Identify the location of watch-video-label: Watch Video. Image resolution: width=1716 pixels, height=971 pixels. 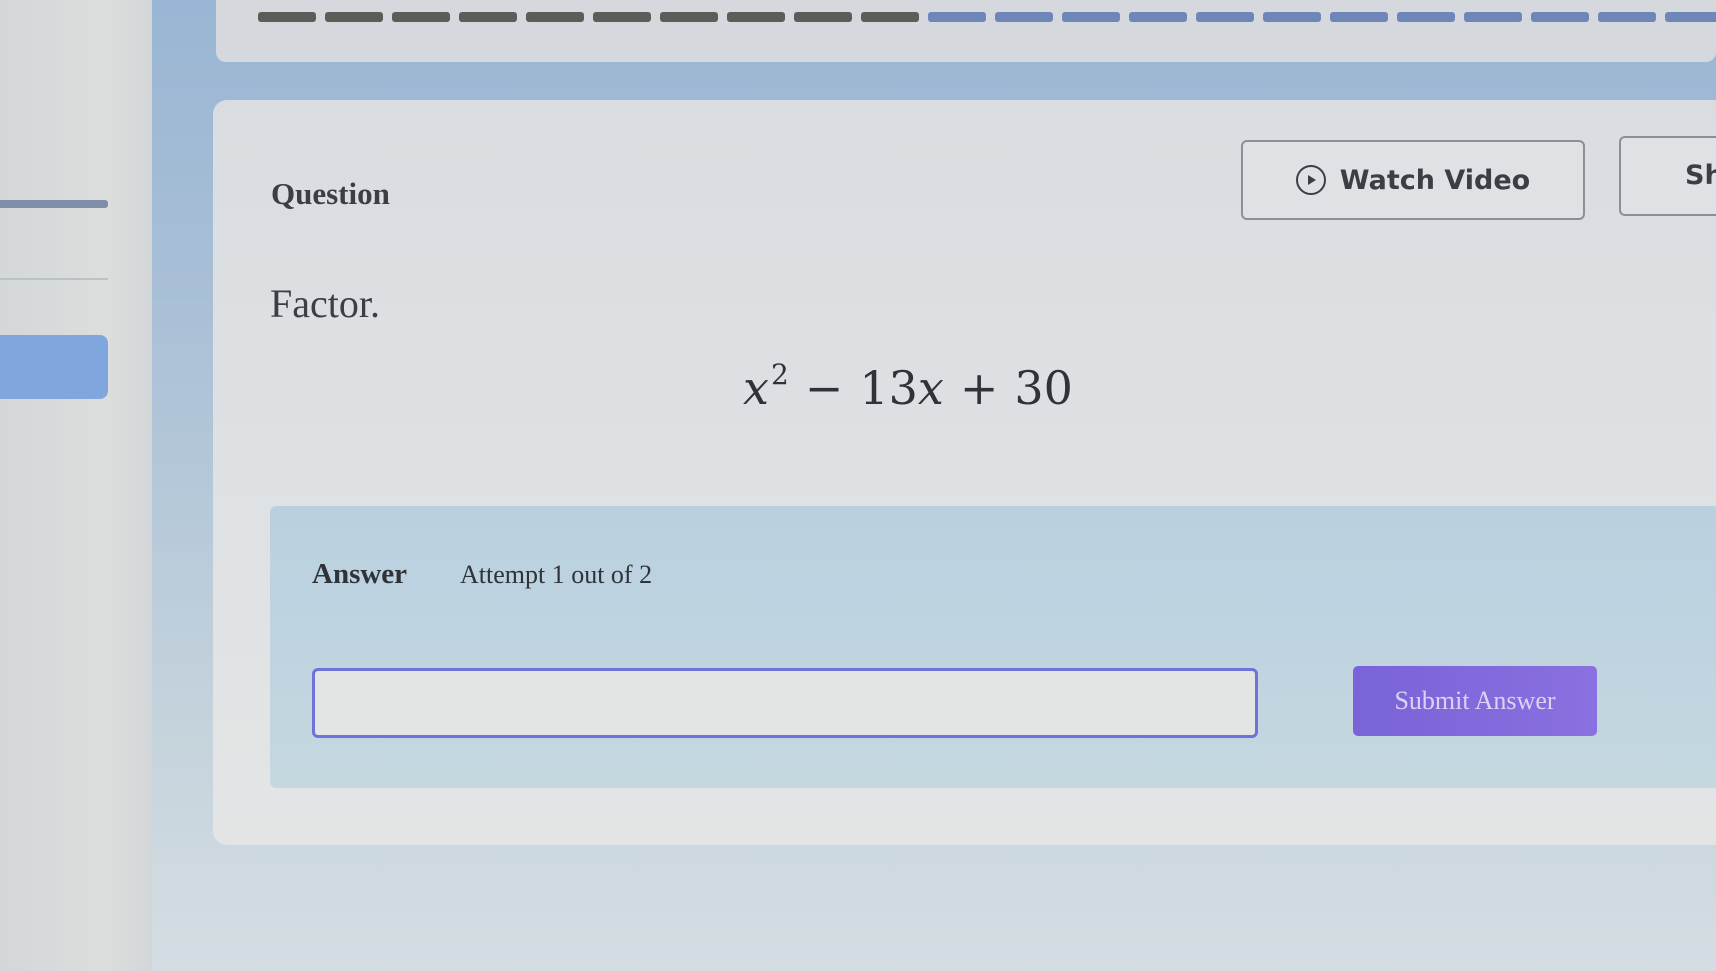
(1435, 180).